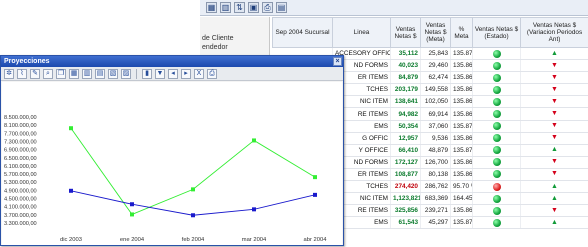 Image resolution: width=588 pixels, height=247 pixels. What do you see at coordinates (436, 187) in the screenshot?
I see `meta-cell: 286,762` at bounding box center [436, 187].